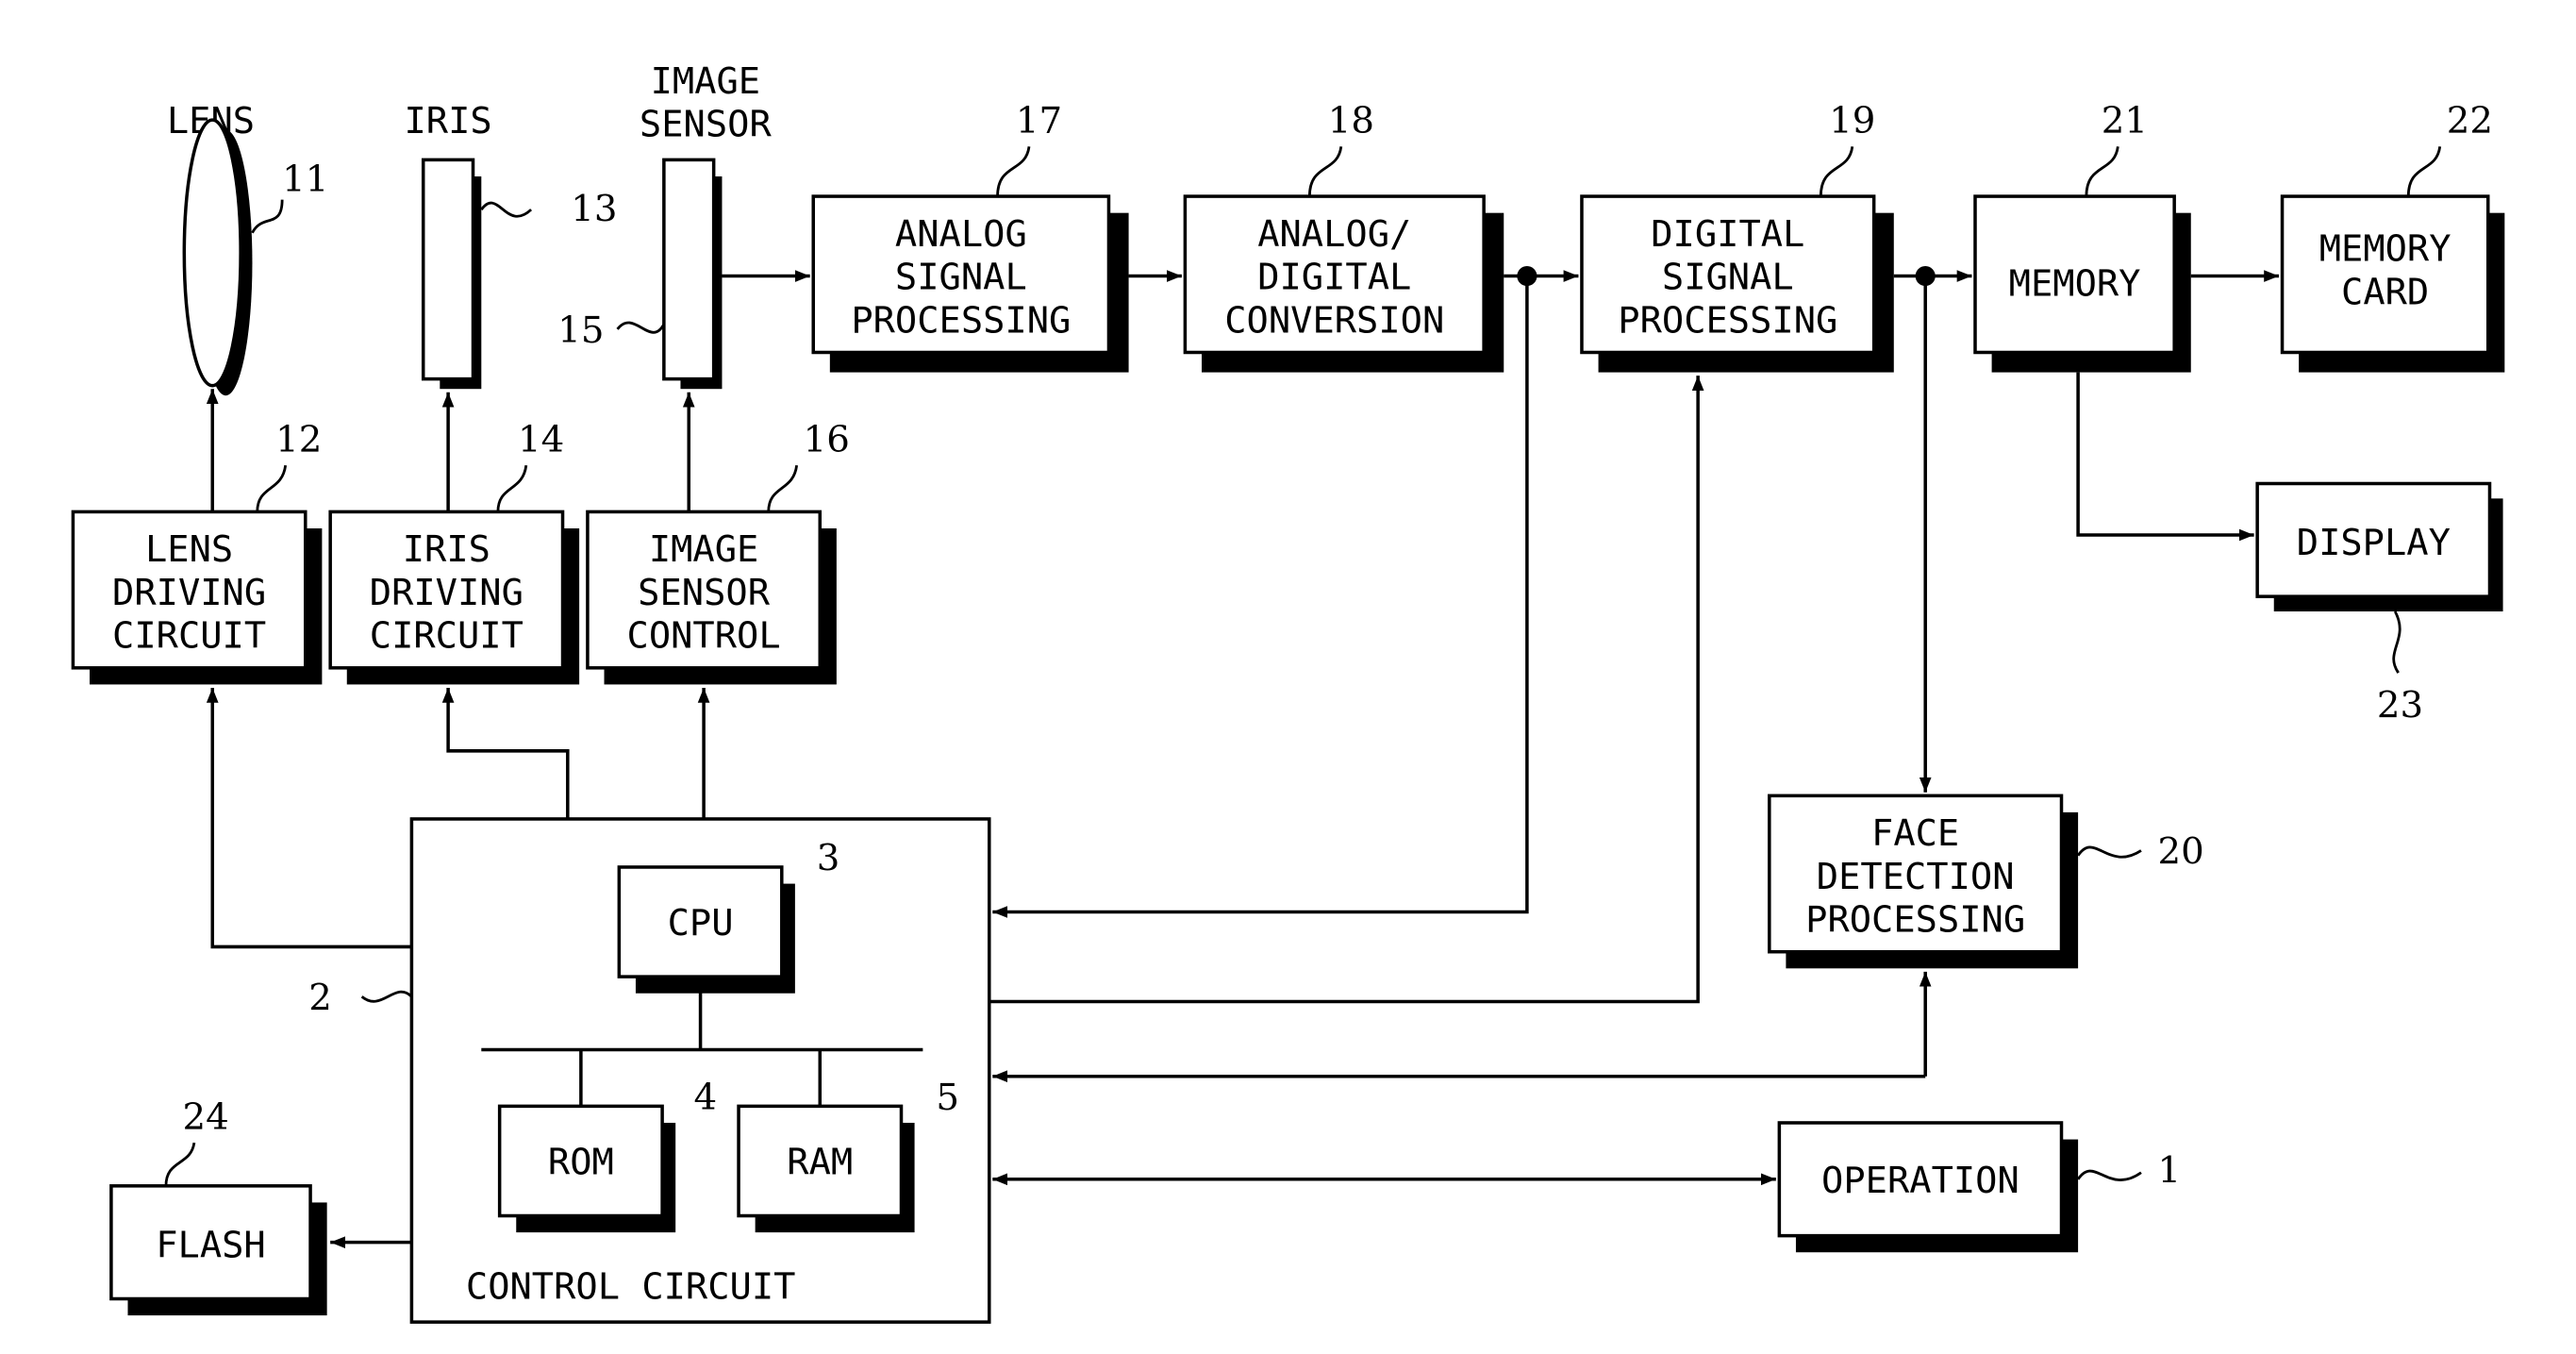 The image size is (2576, 1354). Describe the element at coordinates (706, 1098) in the screenshot. I see `rom-ref: 4` at that location.